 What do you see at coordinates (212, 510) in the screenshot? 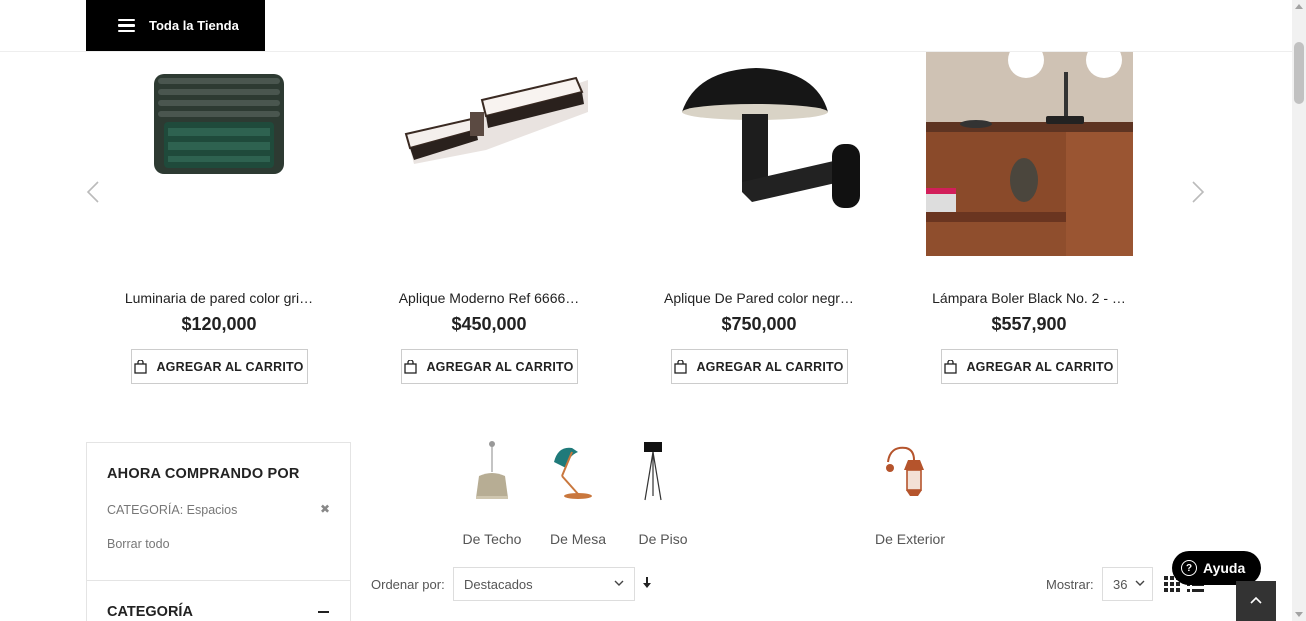
I see `active-filter-value: Espacios` at bounding box center [212, 510].